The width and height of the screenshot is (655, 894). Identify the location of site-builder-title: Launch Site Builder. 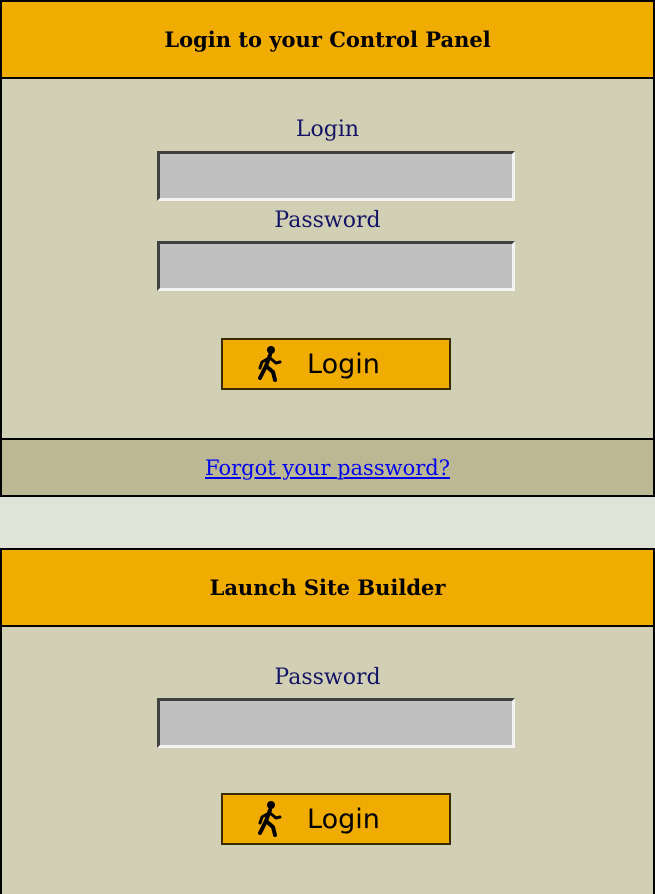
(327, 587).